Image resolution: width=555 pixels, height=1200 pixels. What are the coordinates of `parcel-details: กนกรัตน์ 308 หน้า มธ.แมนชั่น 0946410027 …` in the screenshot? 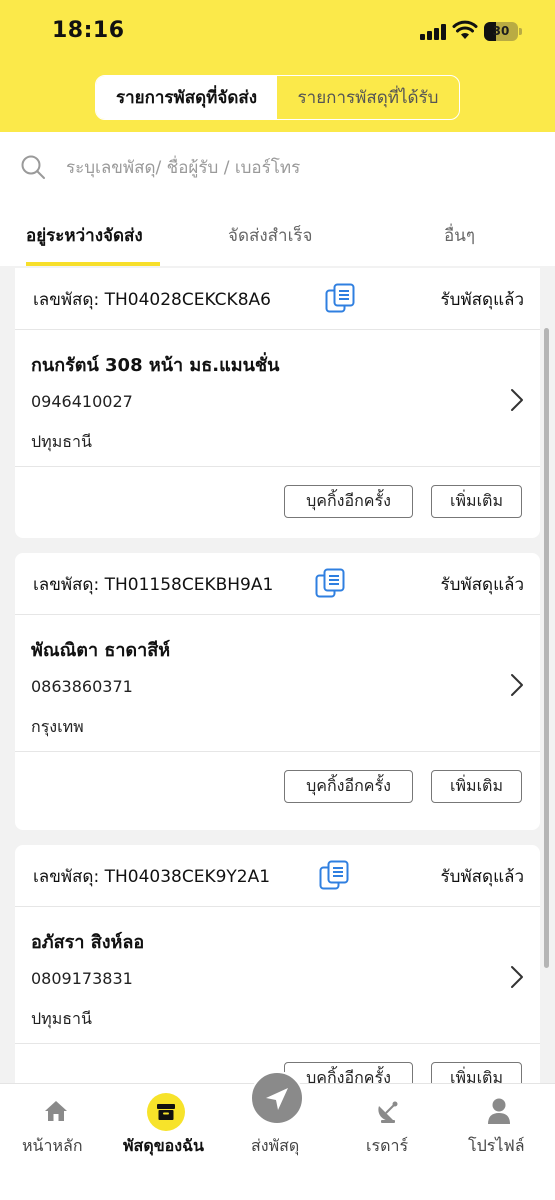 It's located at (277, 398).